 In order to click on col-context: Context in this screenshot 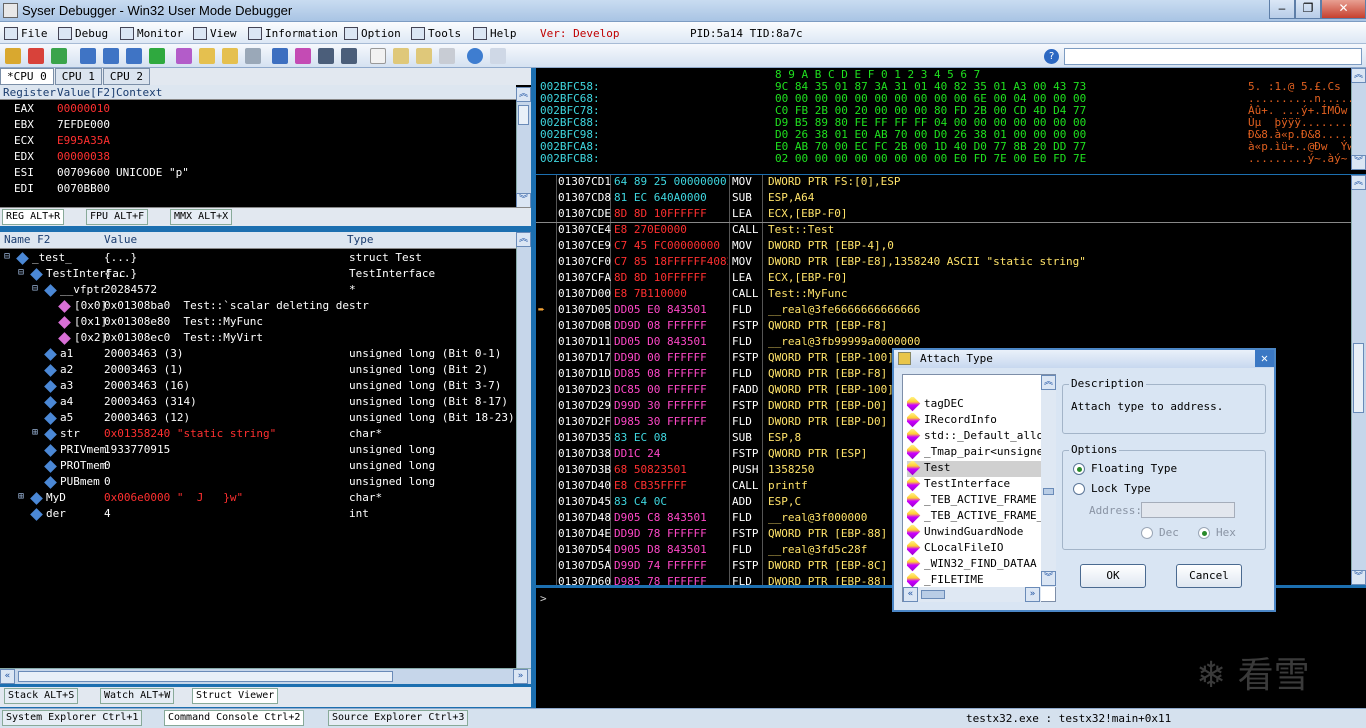, I will do `click(139, 92)`.